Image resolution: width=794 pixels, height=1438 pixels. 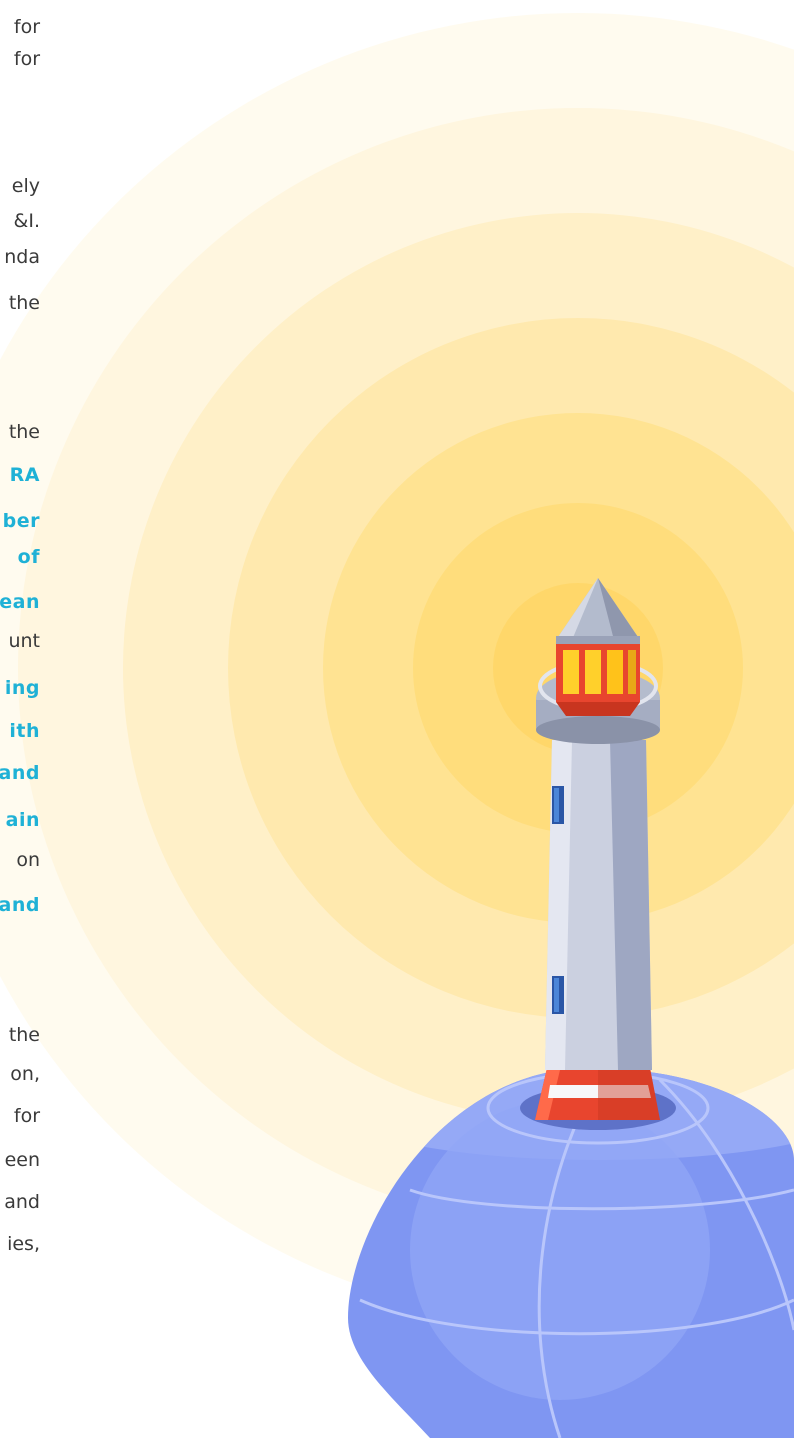 What do you see at coordinates (22, 257) in the screenshot?
I see `text-line: nda` at bounding box center [22, 257].